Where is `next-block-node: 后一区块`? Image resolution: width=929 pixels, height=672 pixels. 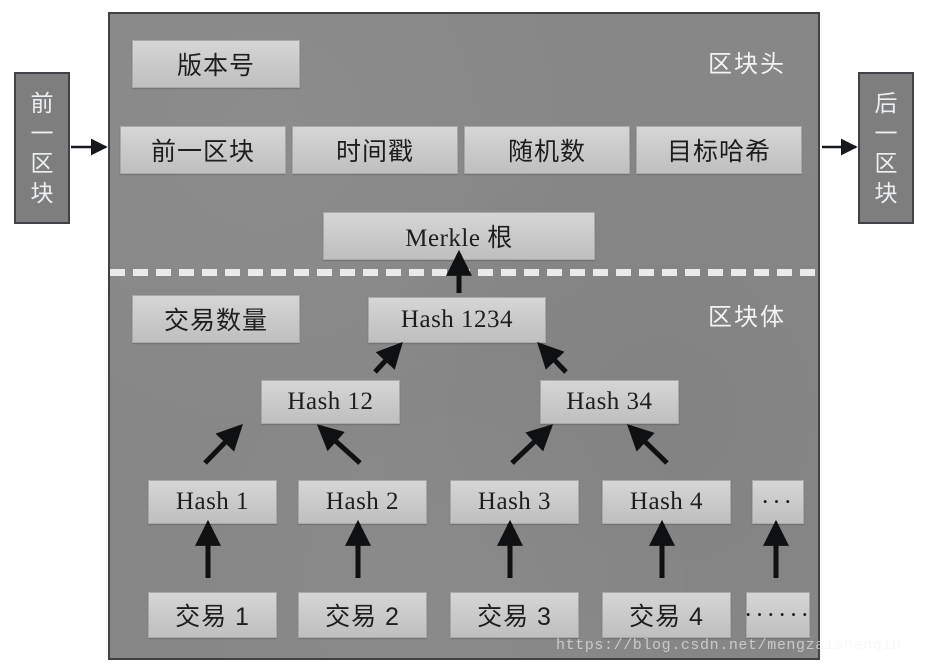
next-block-node: 后一区块 is located at coordinates (886, 148).